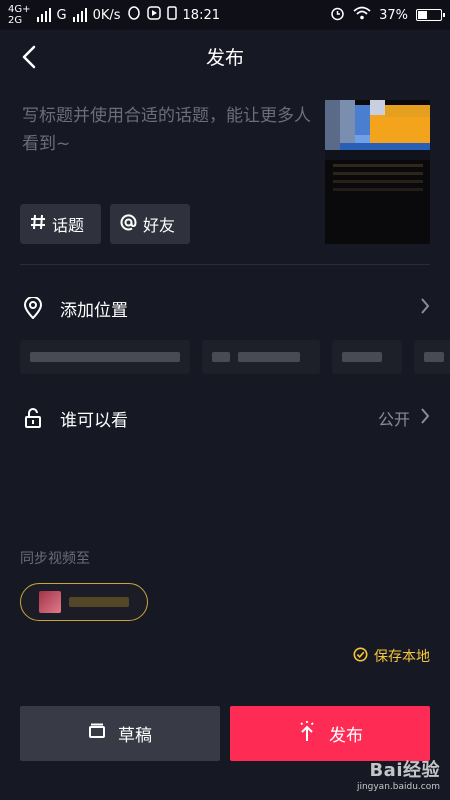  Describe the element at coordinates (393, 15) in the screenshot. I see `battery-percent: 37%` at that location.